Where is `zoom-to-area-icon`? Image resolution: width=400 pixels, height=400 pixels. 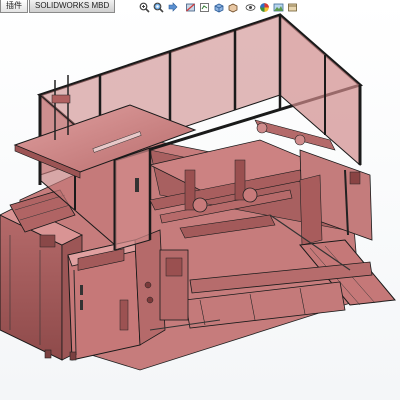
zoom-to-area-icon is located at coordinates (158, 7).